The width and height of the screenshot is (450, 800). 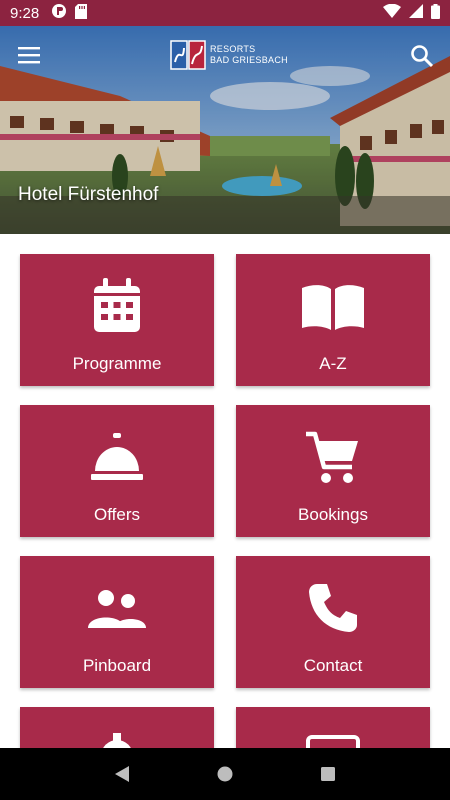 I want to click on home-circle-icon, so click(x=225, y=774).